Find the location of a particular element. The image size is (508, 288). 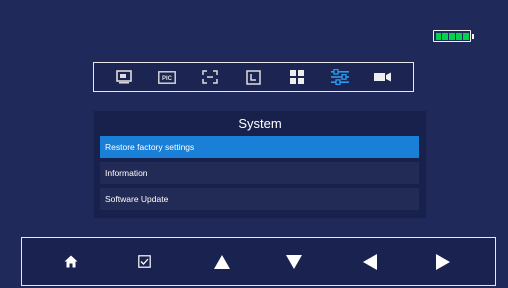

down-button is located at coordinates (294, 261).